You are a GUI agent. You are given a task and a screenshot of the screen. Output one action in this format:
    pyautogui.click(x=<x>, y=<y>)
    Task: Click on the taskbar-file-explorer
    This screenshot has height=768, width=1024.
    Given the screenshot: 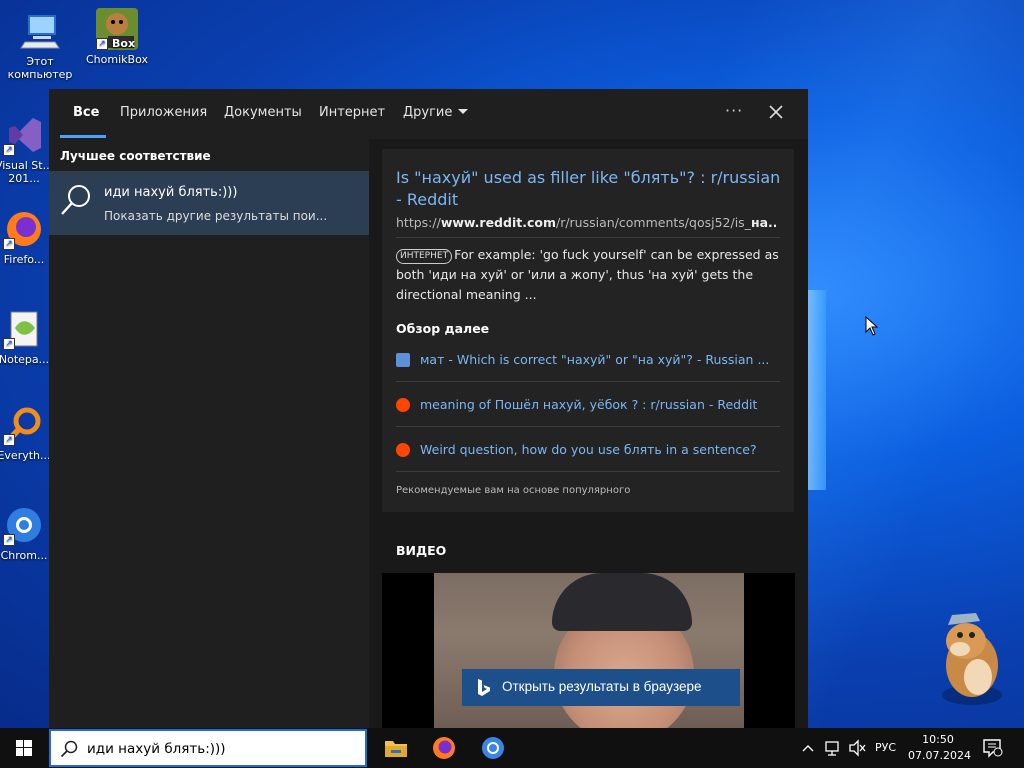 What is the action you would take?
    pyautogui.click(x=396, y=748)
    